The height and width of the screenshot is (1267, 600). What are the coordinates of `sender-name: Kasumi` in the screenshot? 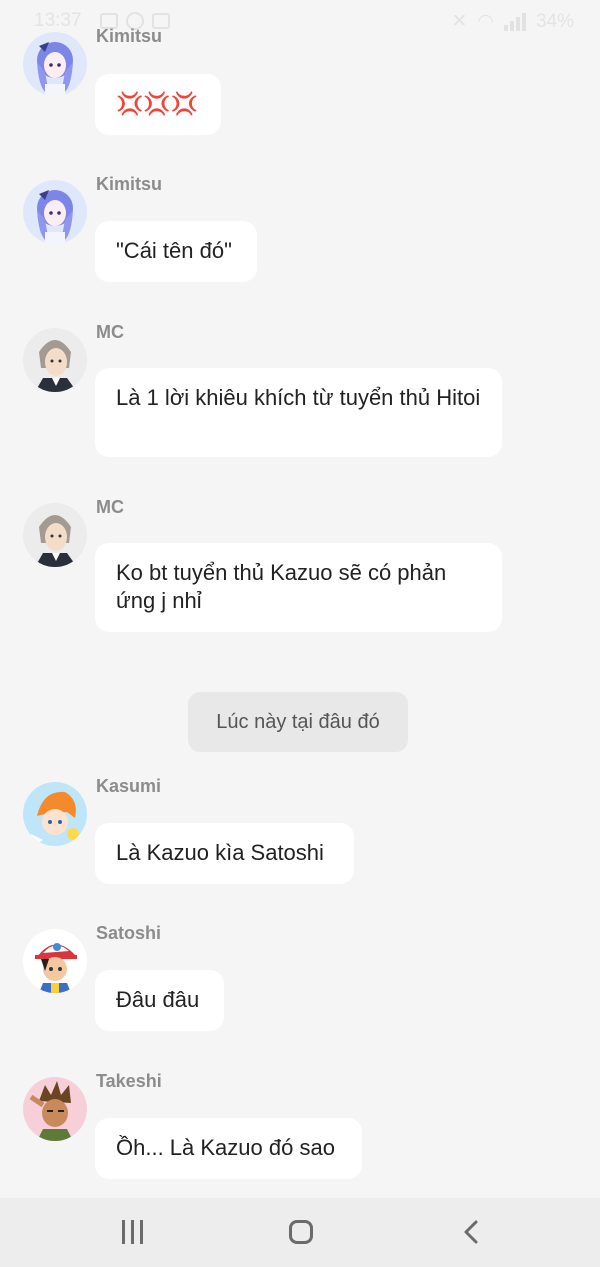 It's located at (129, 786).